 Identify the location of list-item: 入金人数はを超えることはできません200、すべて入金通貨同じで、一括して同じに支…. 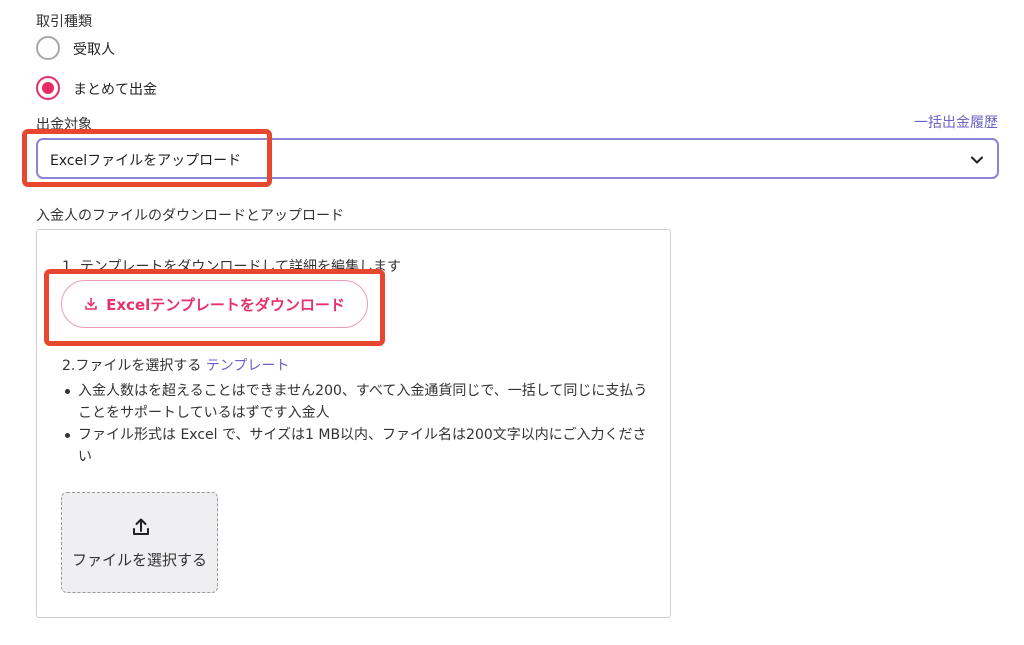
(357, 402).